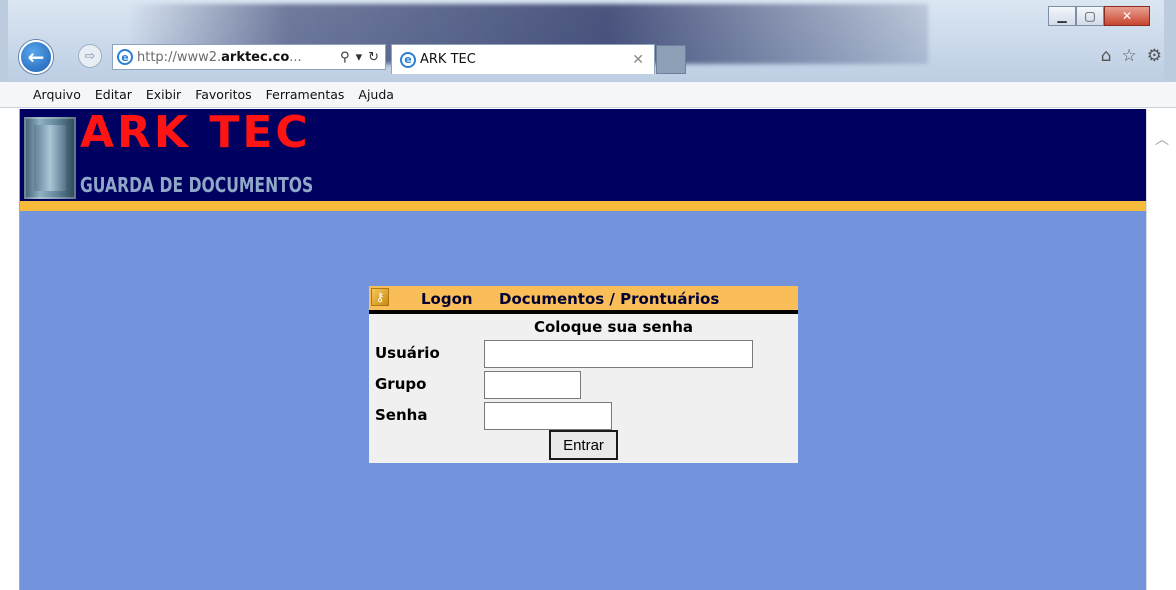 The width and height of the screenshot is (1176, 590). What do you see at coordinates (223, 94) in the screenshot?
I see `menu-item-favoritos: Favoritos` at bounding box center [223, 94].